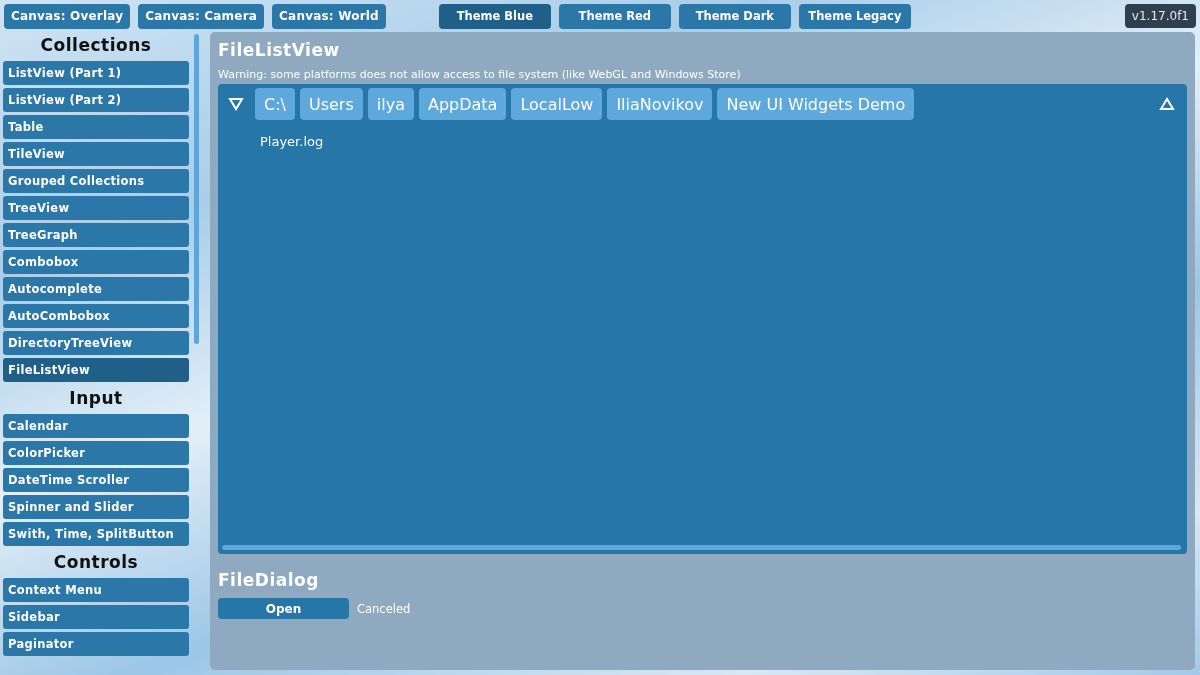 This screenshot has width=1200, height=675. Describe the element at coordinates (96, 343) in the screenshot. I see `sidebar-item: DirectoryTreeView` at that location.